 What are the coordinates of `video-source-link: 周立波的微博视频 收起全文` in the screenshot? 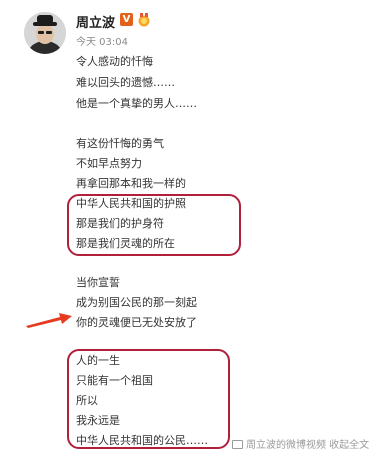 It's located at (300, 443).